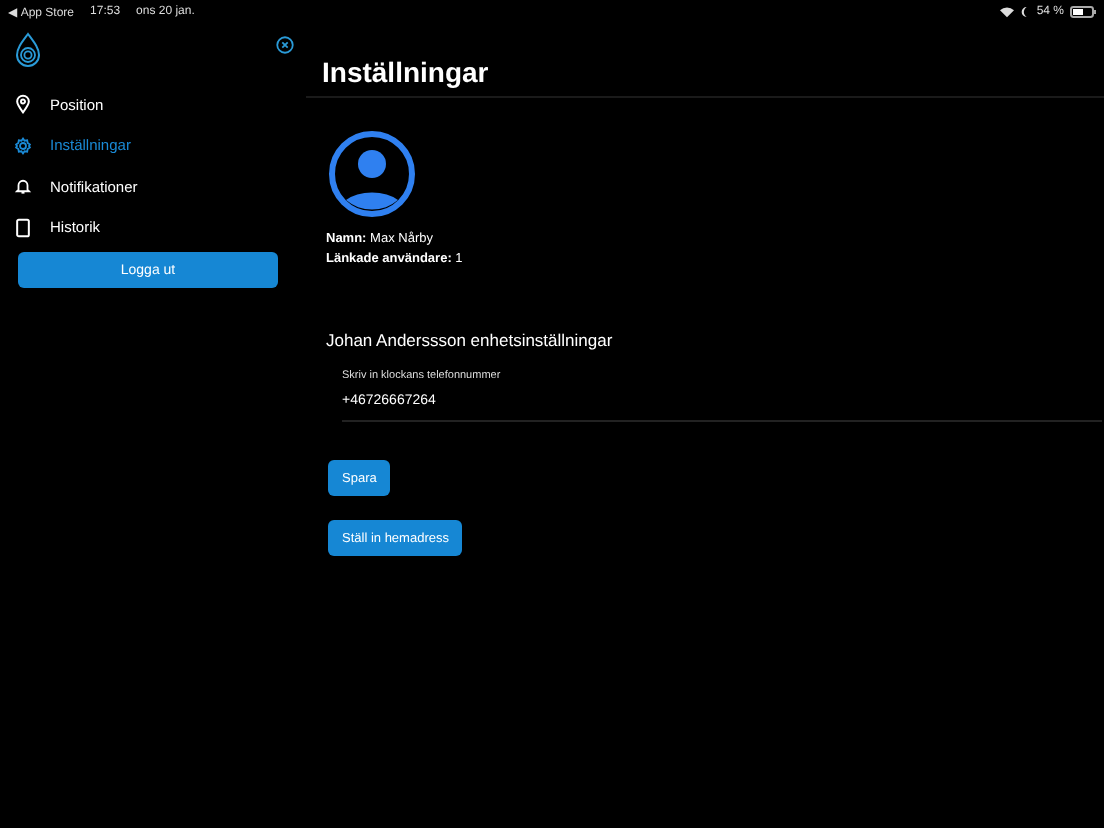 The width and height of the screenshot is (1104, 828). Describe the element at coordinates (1007, 12) in the screenshot. I see `wifi-icon` at that location.